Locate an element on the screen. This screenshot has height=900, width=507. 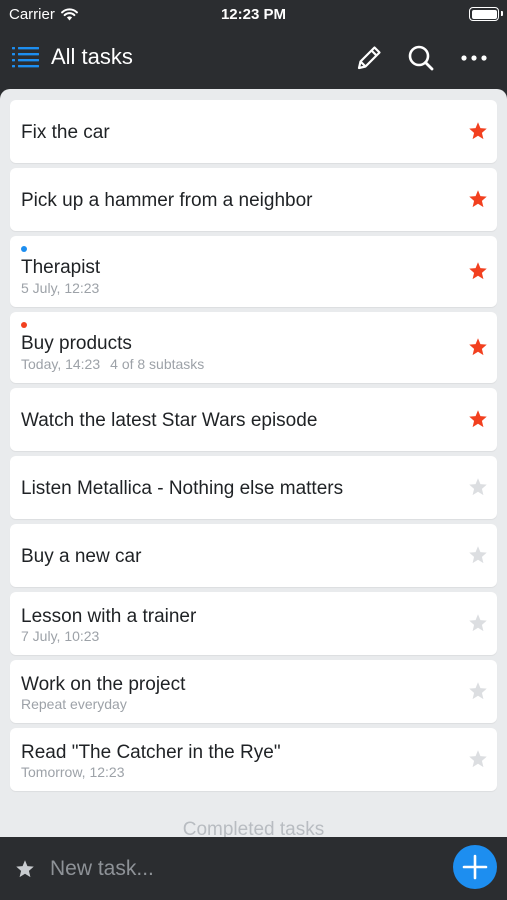
task-title: Buy products is located at coordinates (76, 343).